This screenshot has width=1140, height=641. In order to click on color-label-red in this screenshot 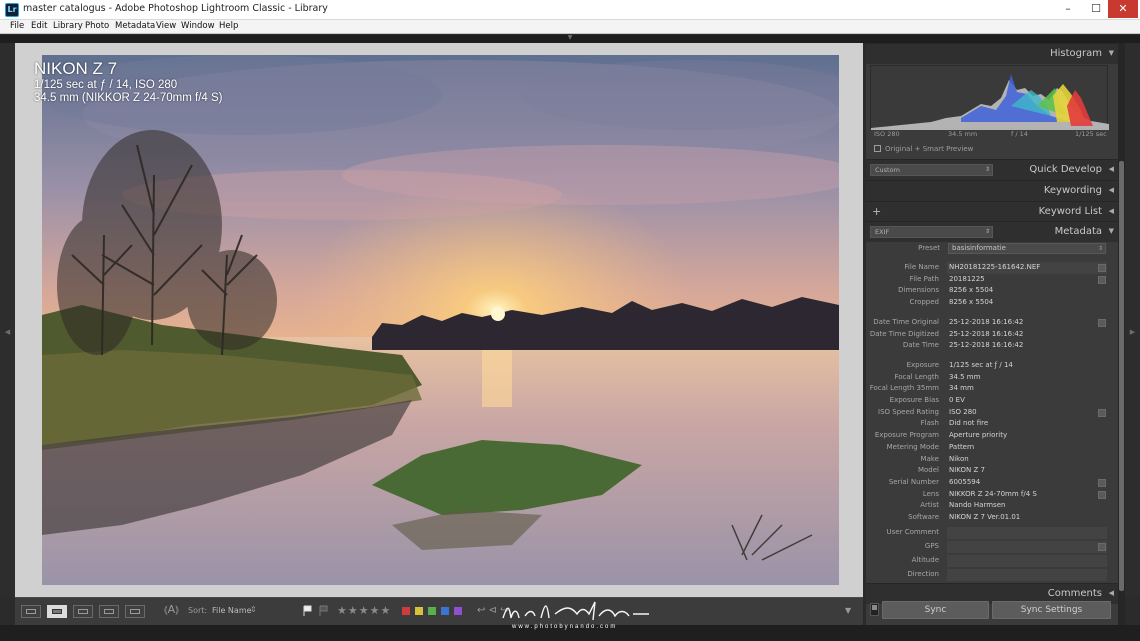, I will do `click(406, 611)`.